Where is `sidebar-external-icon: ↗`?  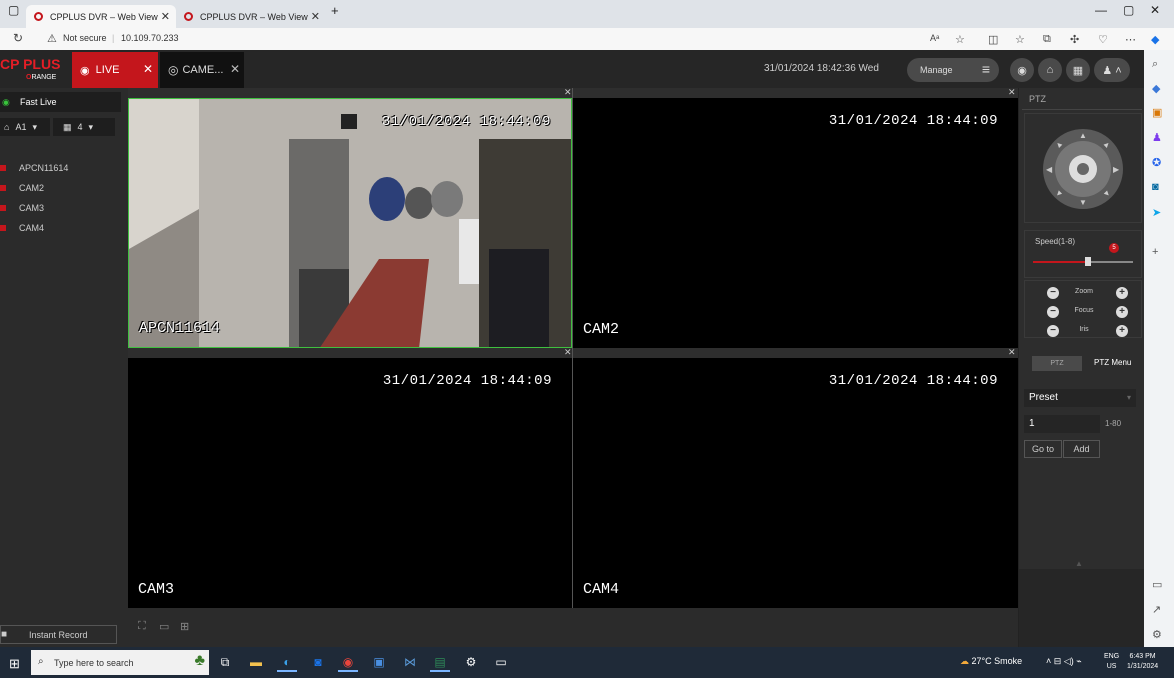 sidebar-external-icon: ↗ is located at coordinates (1156, 609).